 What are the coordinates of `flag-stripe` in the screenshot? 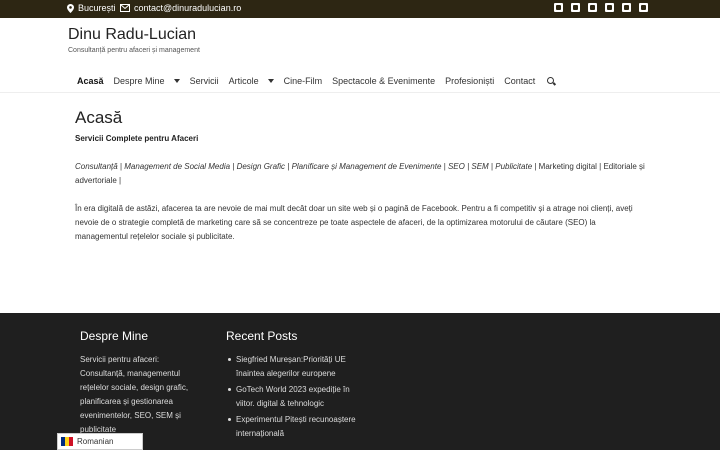 It's located at (71, 441).